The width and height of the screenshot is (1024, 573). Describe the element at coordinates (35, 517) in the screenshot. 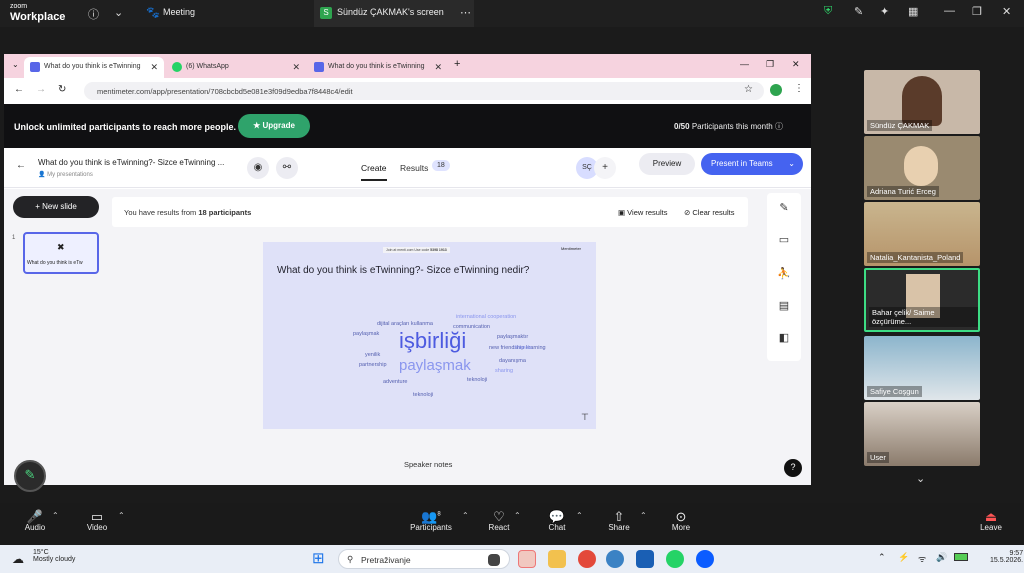

I see `audio-button: 🎤 Audio` at that location.